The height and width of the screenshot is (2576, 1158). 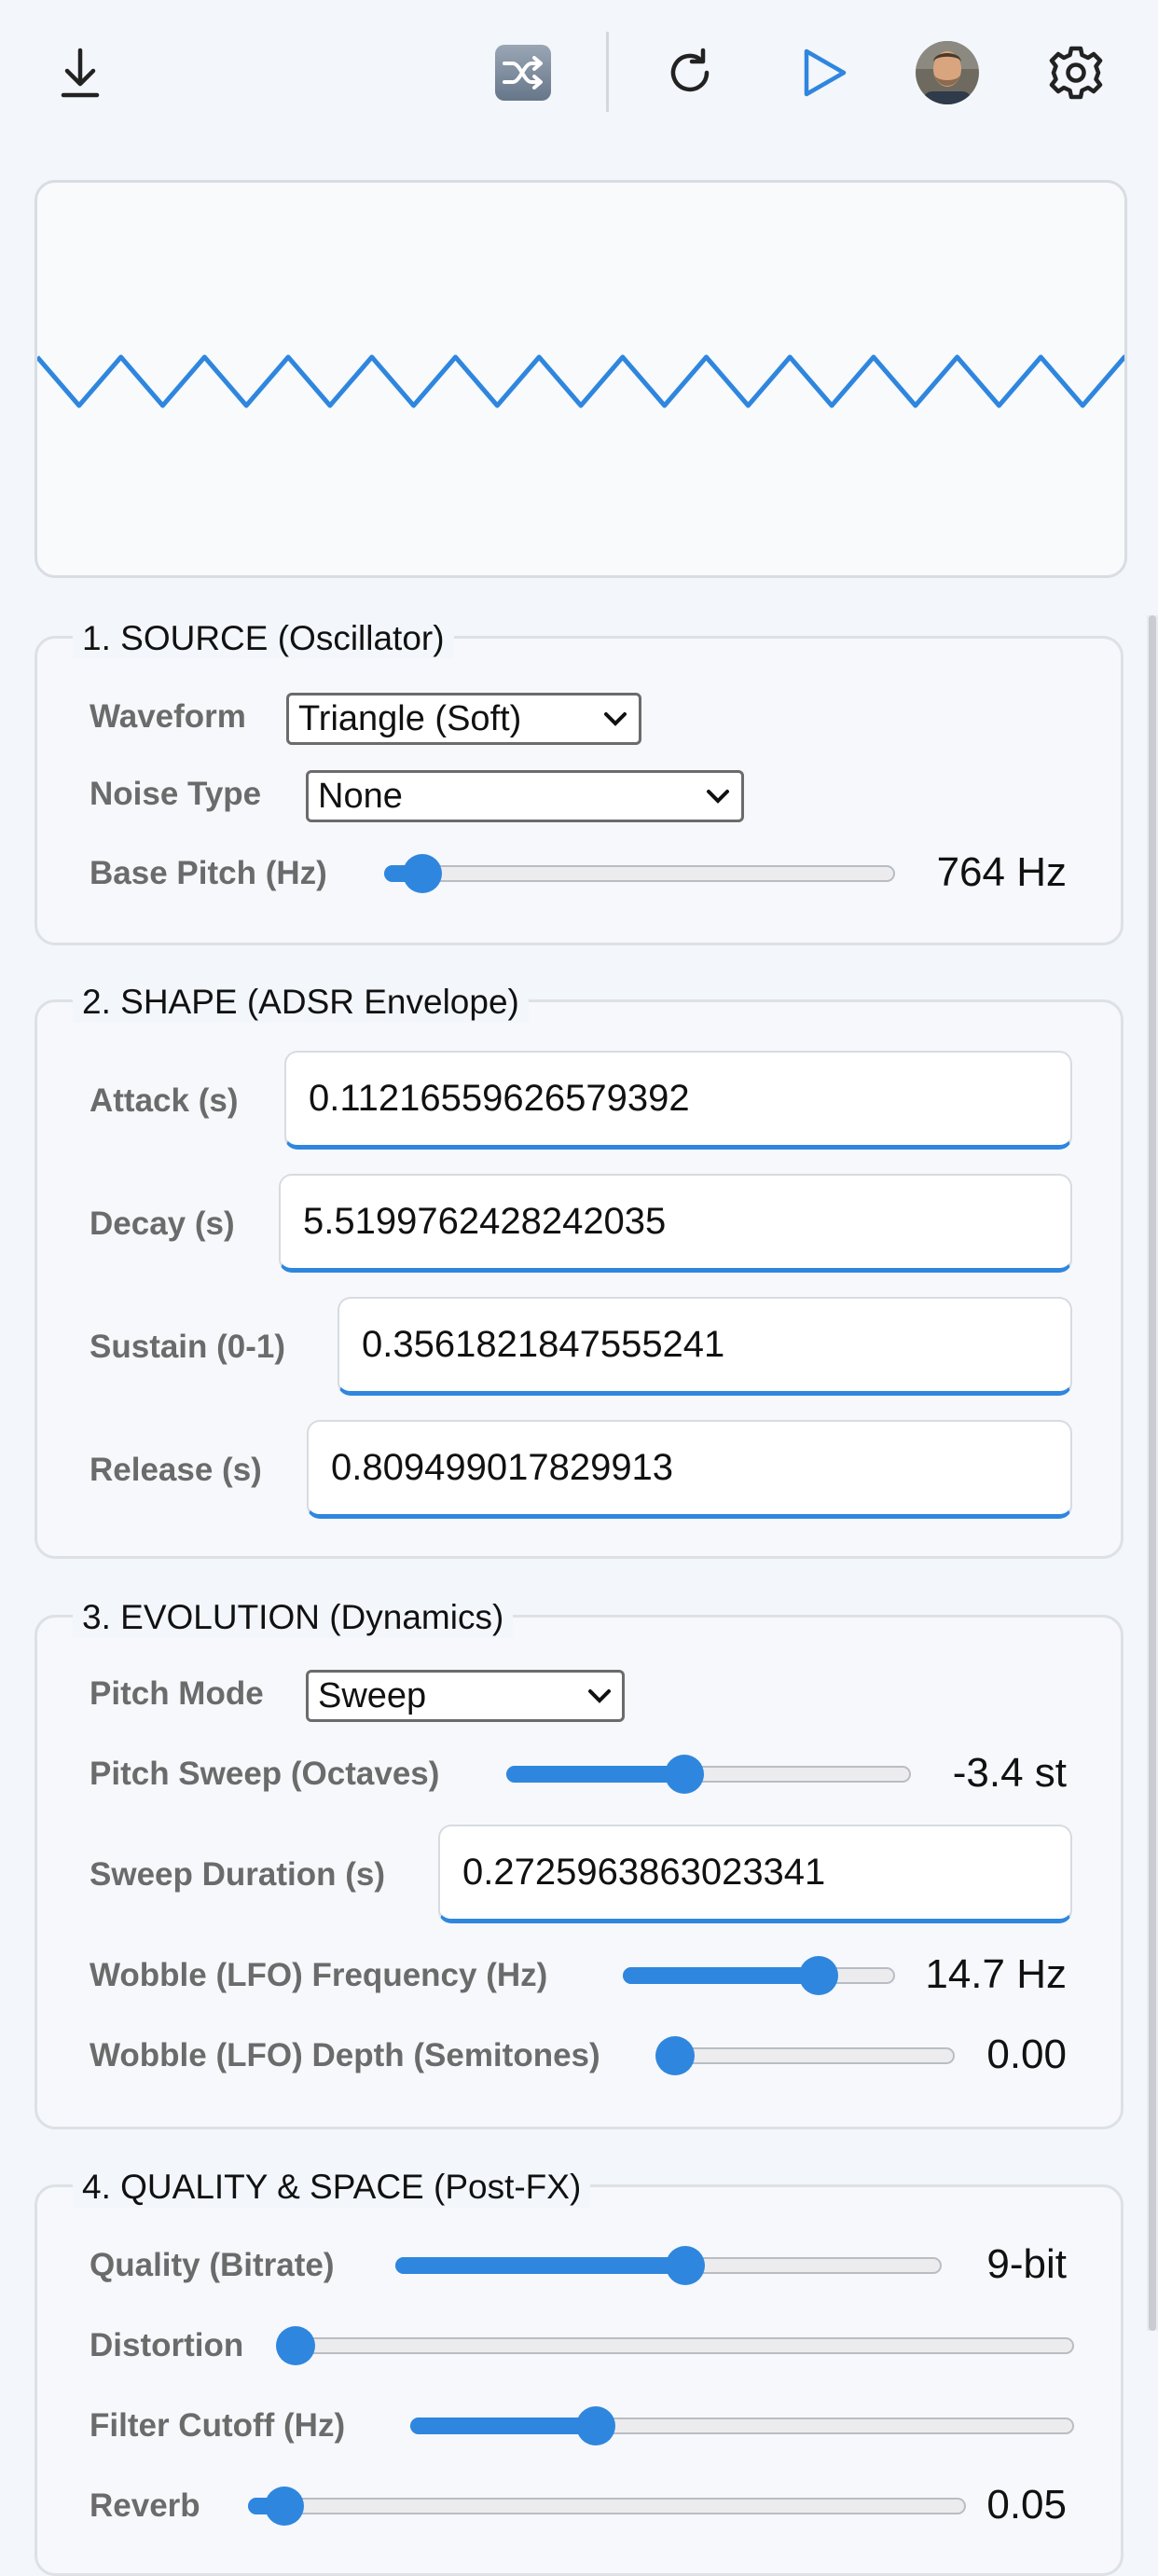 What do you see at coordinates (264, 638) in the screenshot?
I see `section-legend: 1. SOURCE (Oscillator)` at bounding box center [264, 638].